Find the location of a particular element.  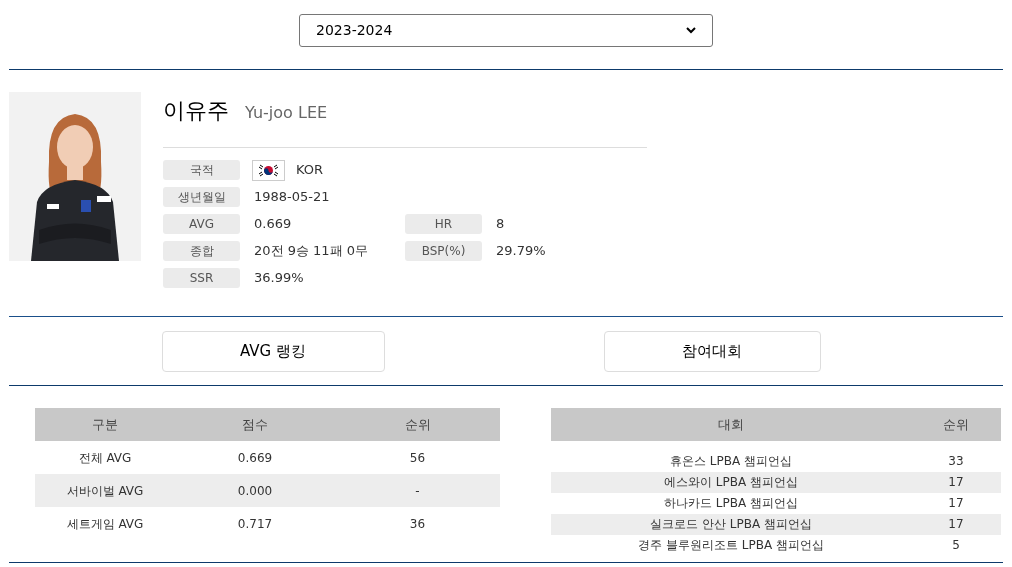

stat-value: 36.99% is located at coordinates (279, 278).